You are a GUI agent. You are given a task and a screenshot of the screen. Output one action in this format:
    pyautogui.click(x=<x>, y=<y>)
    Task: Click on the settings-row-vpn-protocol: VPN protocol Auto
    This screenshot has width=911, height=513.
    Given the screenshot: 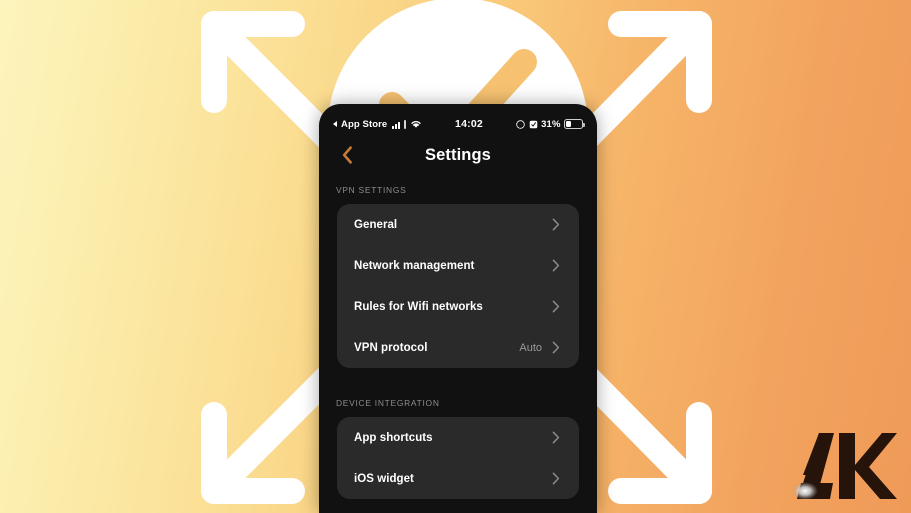 What is the action you would take?
    pyautogui.click(x=458, y=347)
    